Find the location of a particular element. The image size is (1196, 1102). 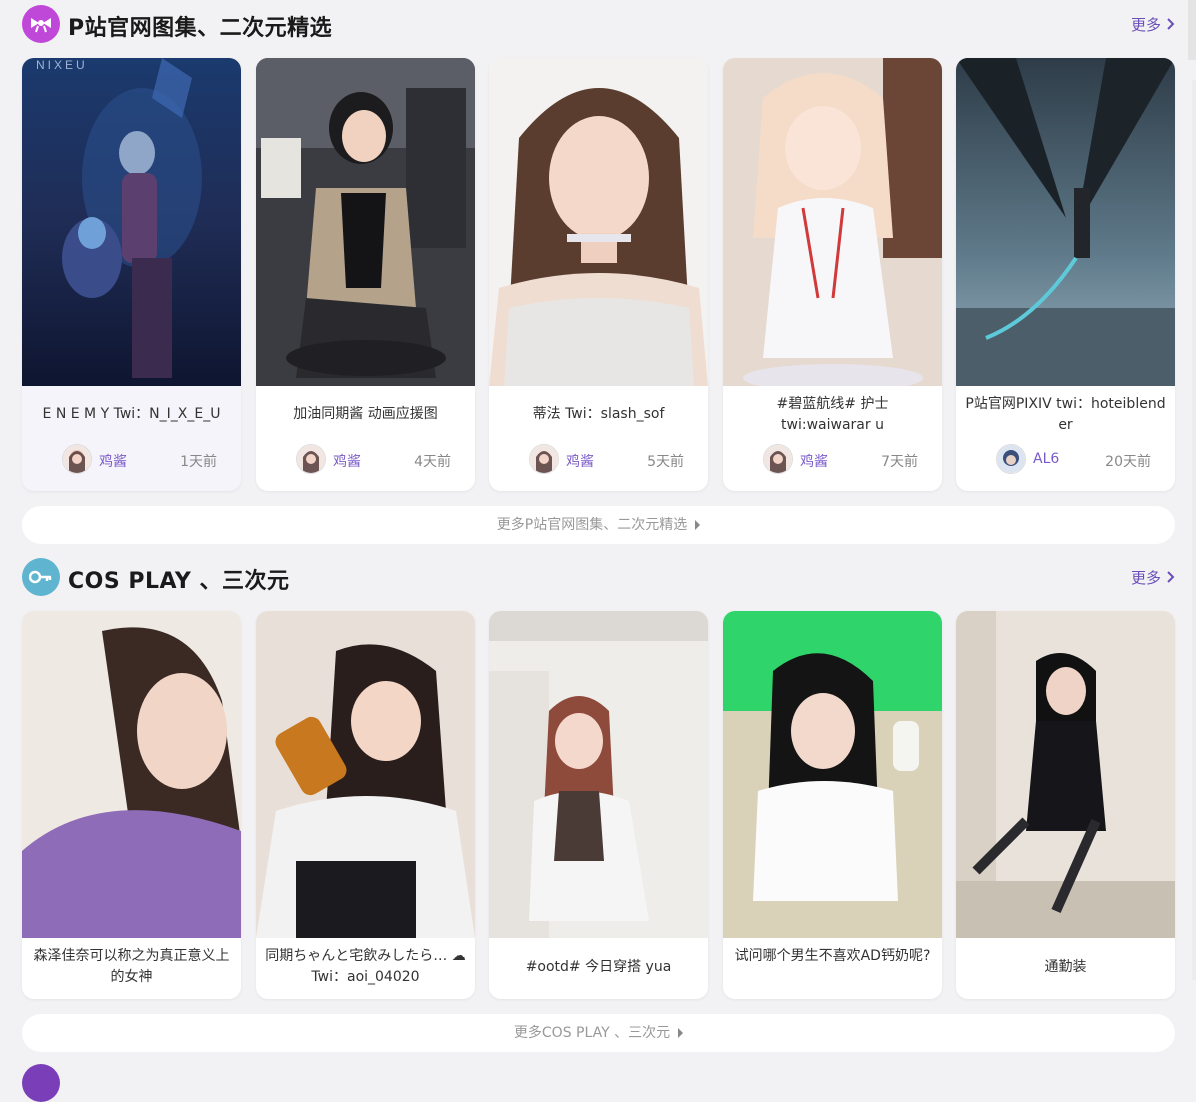

card-title: P站官网PIXIV twi：hoteiblend er is located at coordinates (1065, 414).